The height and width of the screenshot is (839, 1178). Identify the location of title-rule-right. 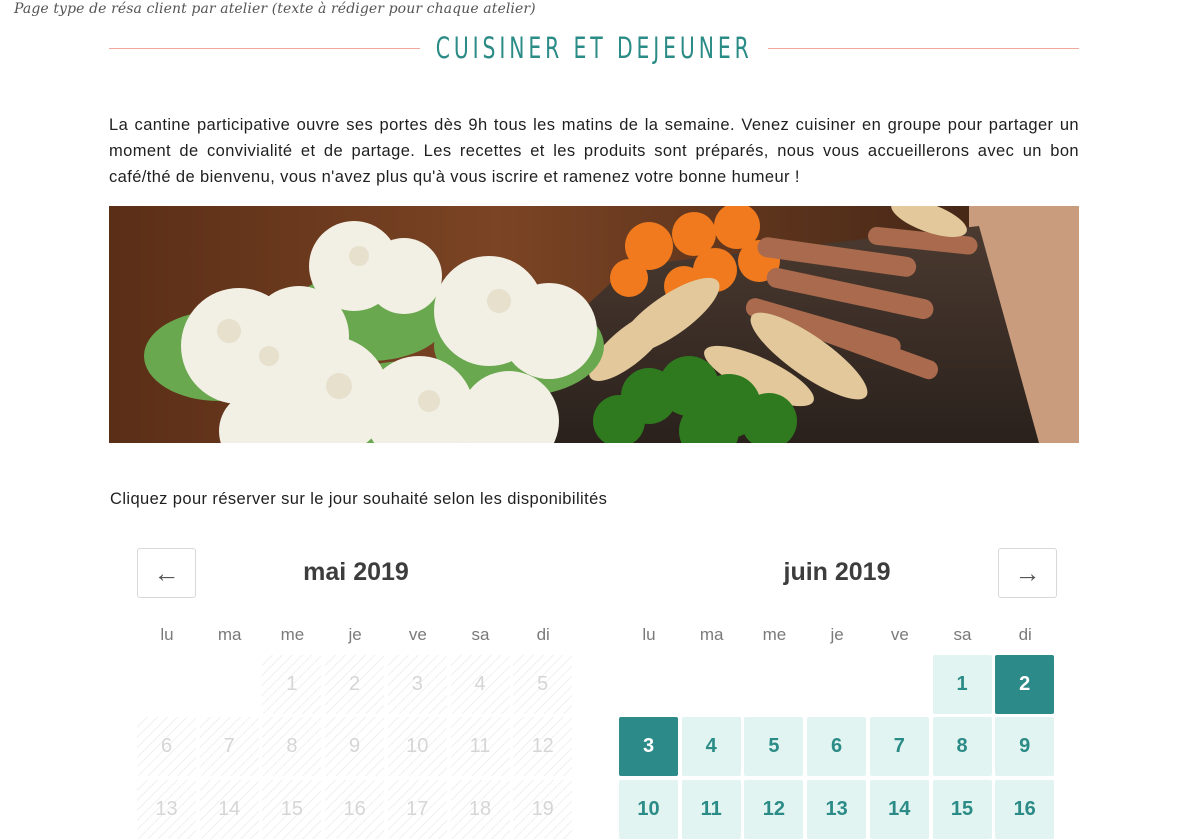
(923, 48).